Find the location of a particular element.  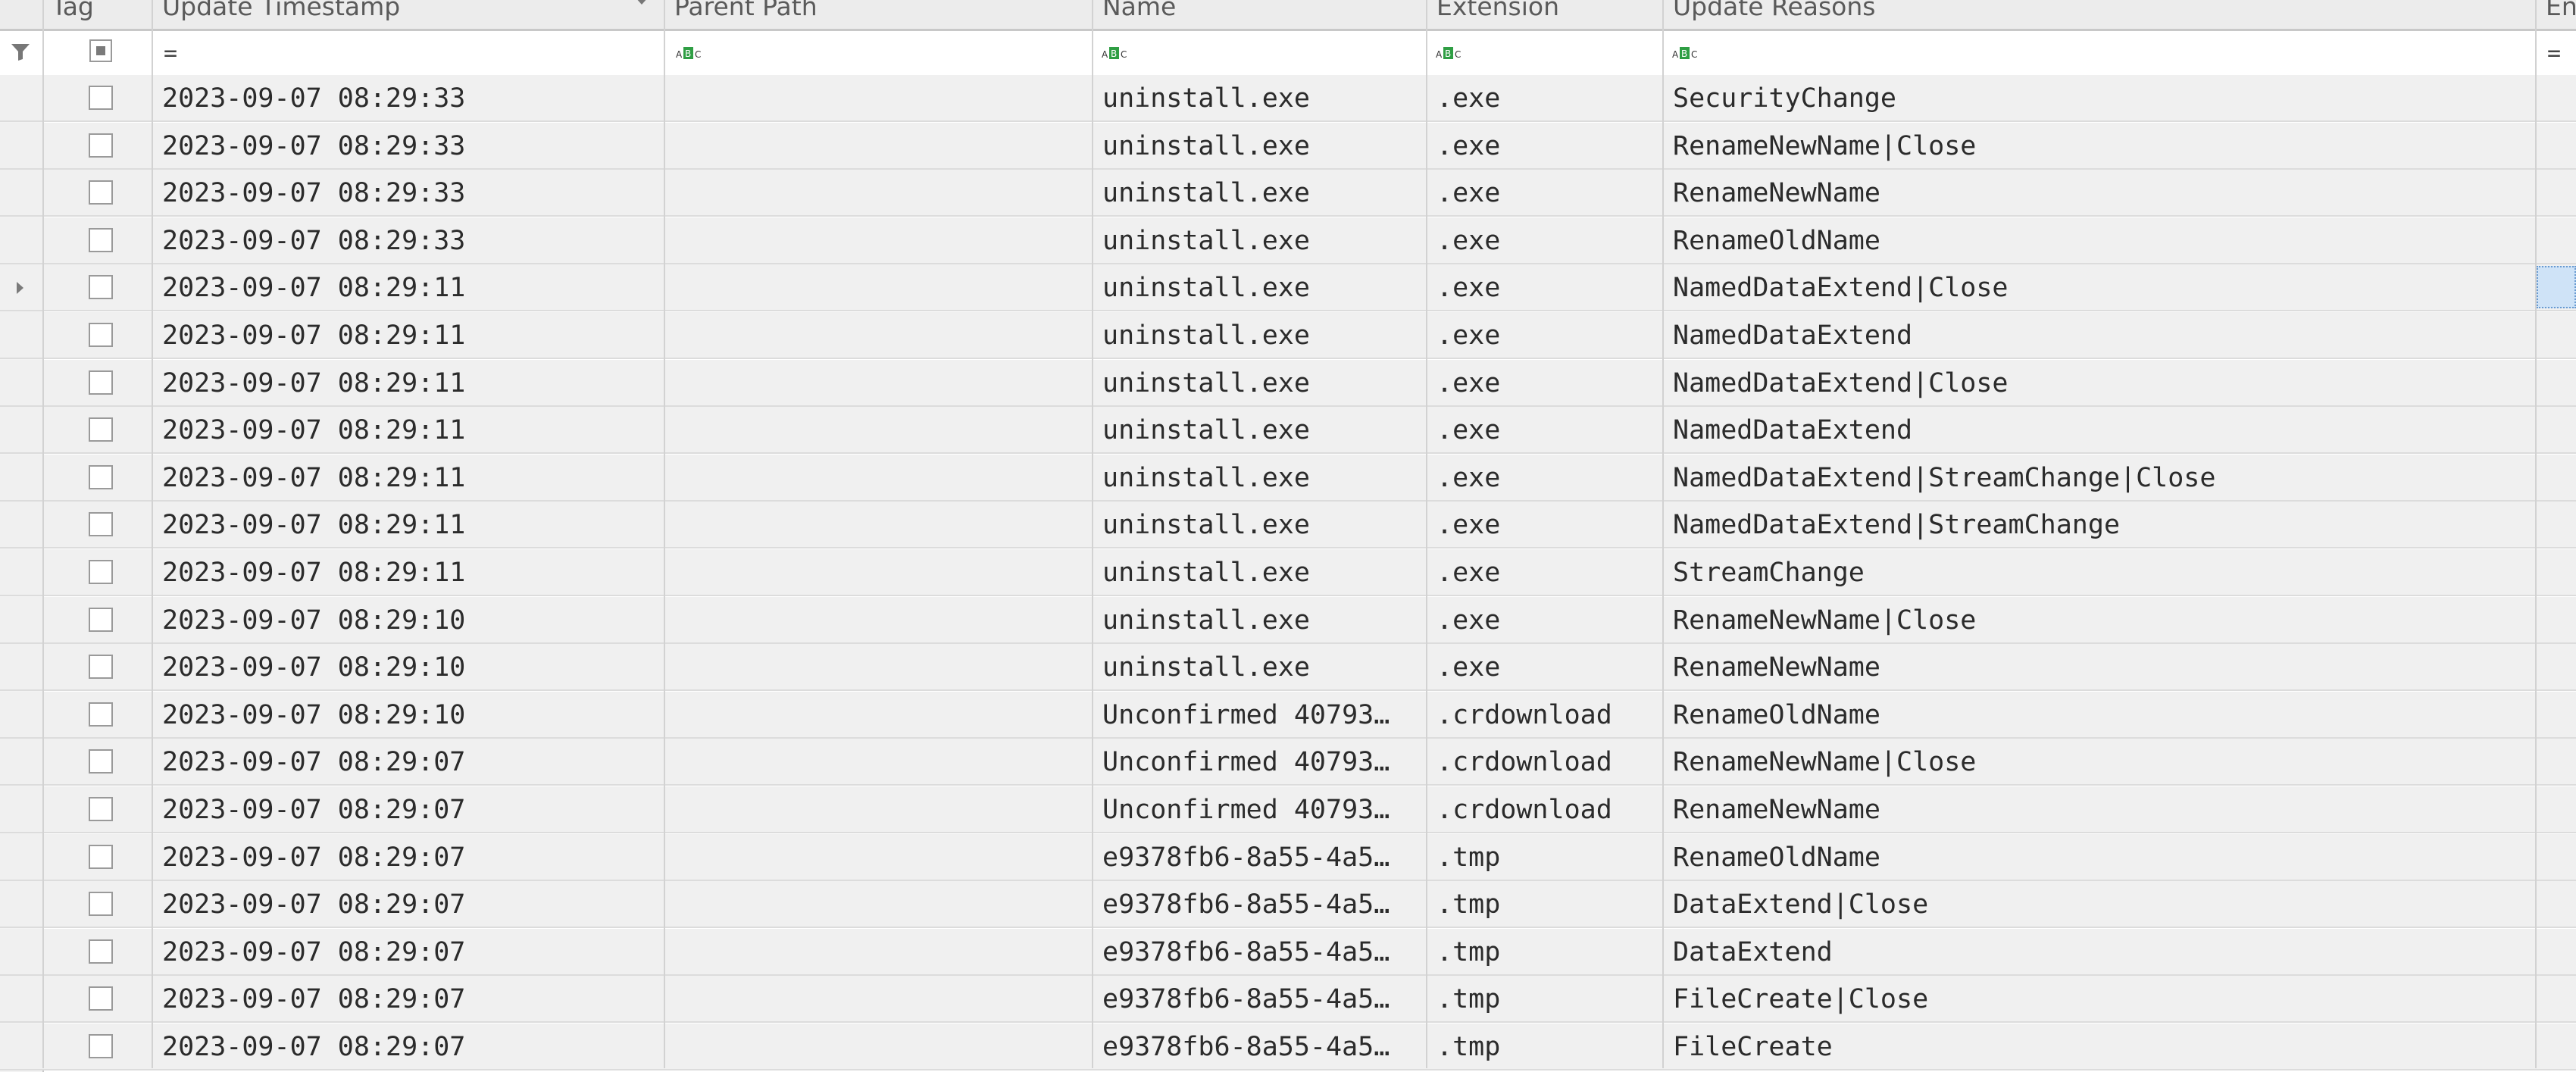

parent-path-filter-abc-icon: ABC is located at coordinates (690, 53).